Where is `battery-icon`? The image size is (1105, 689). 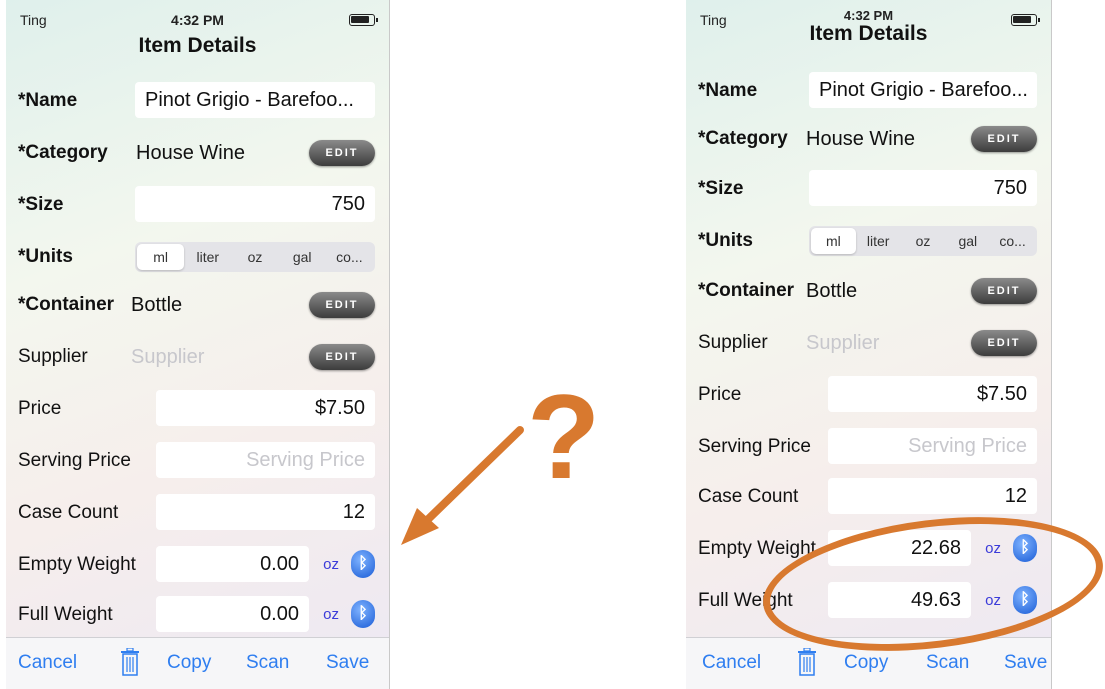
battery-icon is located at coordinates (363, 20).